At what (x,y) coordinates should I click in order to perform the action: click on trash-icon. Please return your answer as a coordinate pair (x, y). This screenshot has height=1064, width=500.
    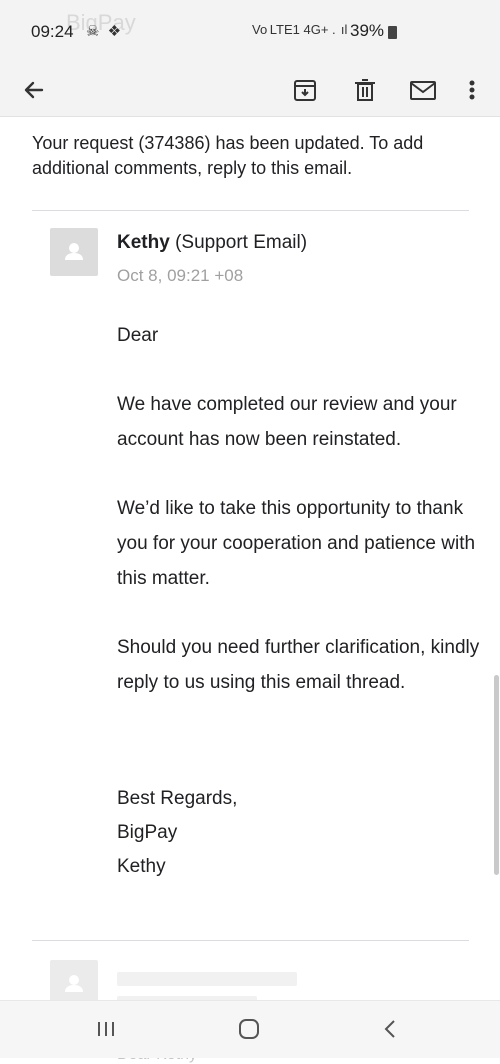
    Looking at the image, I should click on (365, 90).